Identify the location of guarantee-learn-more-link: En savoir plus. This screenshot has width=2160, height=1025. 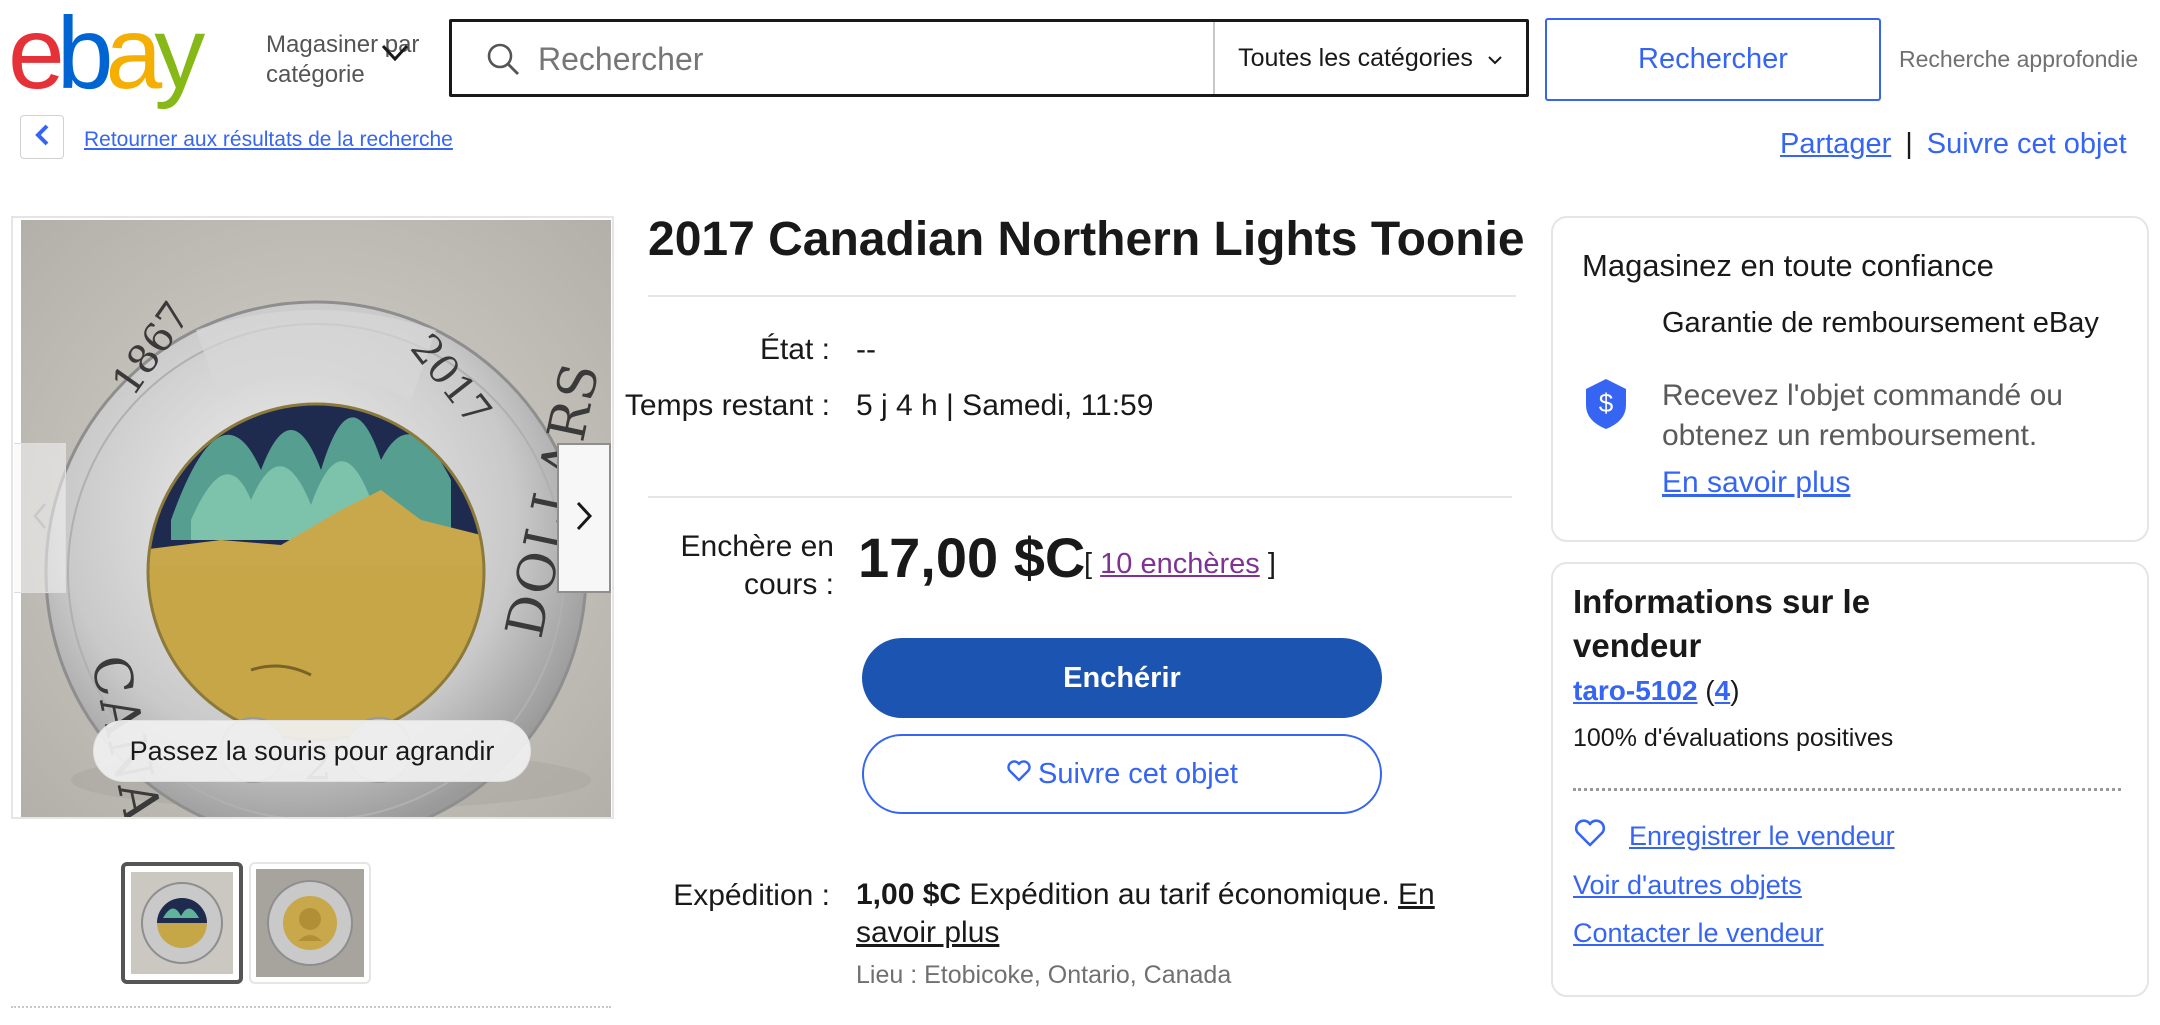
(1756, 483).